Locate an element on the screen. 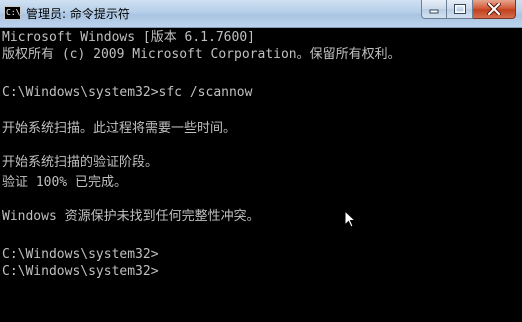  console-line: 验证 100% 已完成。 is located at coordinates (64, 182).